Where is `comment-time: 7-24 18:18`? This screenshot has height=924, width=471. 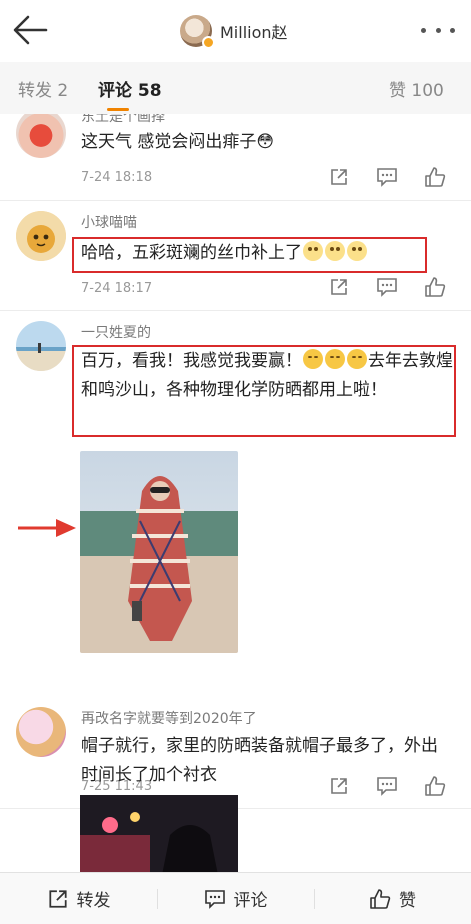
comment-time: 7-24 18:18 is located at coordinates (117, 177).